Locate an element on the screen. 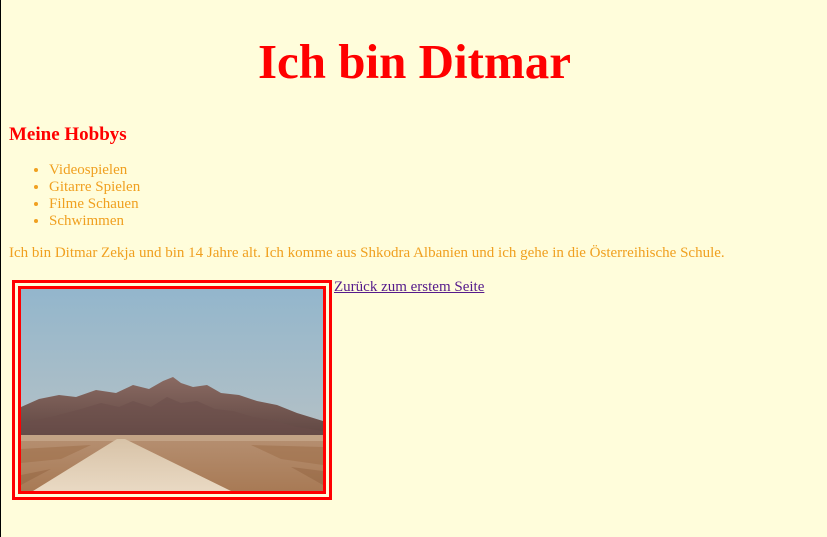 The width and height of the screenshot is (827, 537). hobby-item-filme: Filme Schauen is located at coordinates (94, 204).